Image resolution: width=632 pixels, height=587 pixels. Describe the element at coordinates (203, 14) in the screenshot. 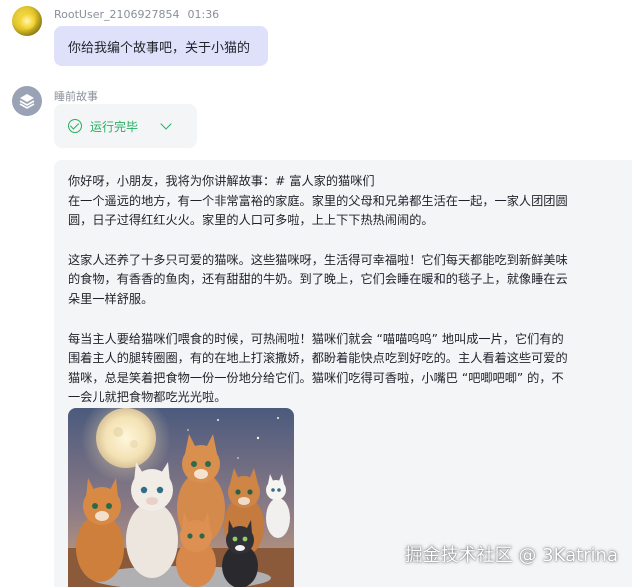

I see `message-time: 01:36` at that location.